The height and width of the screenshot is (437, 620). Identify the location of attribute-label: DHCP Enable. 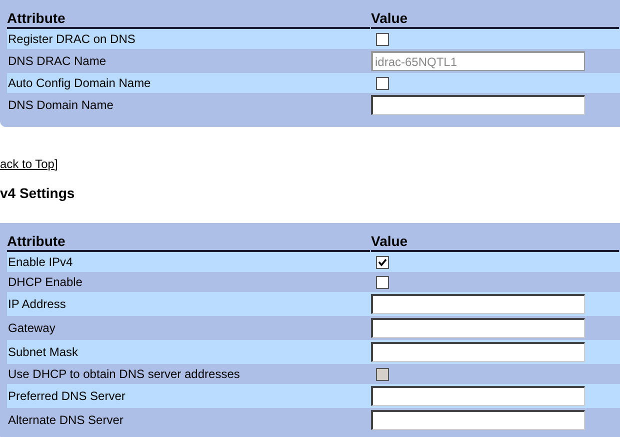
(45, 282).